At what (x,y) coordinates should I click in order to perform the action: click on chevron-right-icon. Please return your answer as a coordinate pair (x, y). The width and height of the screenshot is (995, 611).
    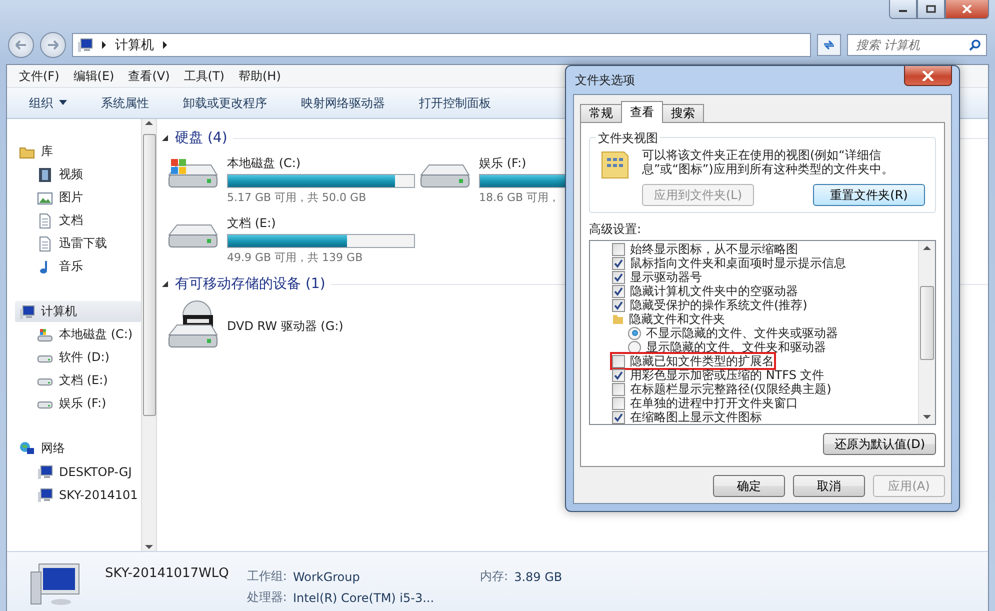
    Looking at the image, I should click on (165, 45).